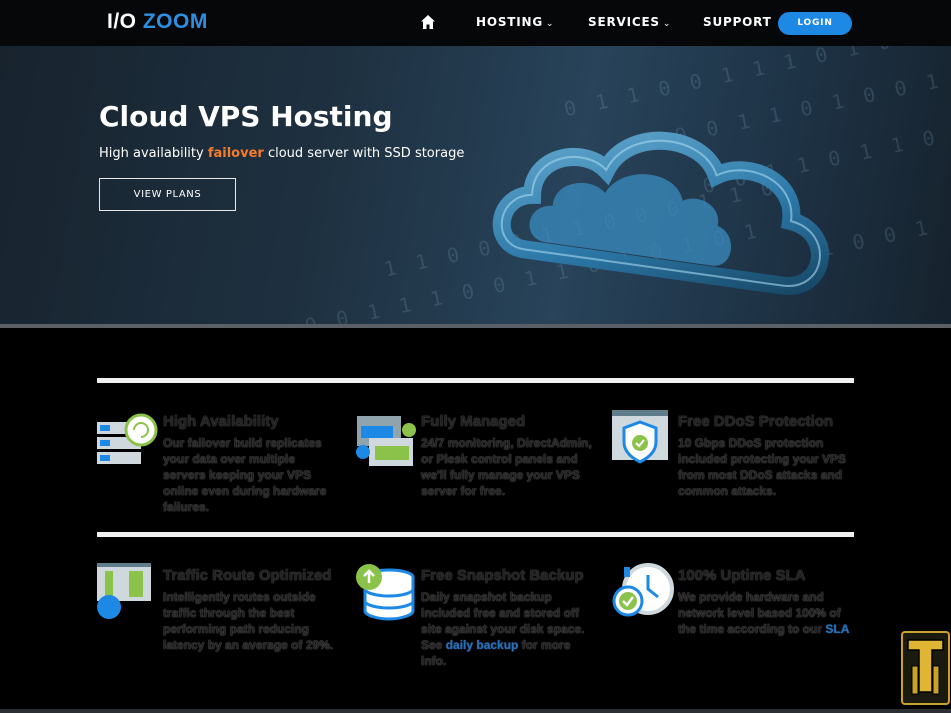 This screenshot has height=713, width=951. I want to click on nav-support-label: SUPPORT, so click(737, 22).